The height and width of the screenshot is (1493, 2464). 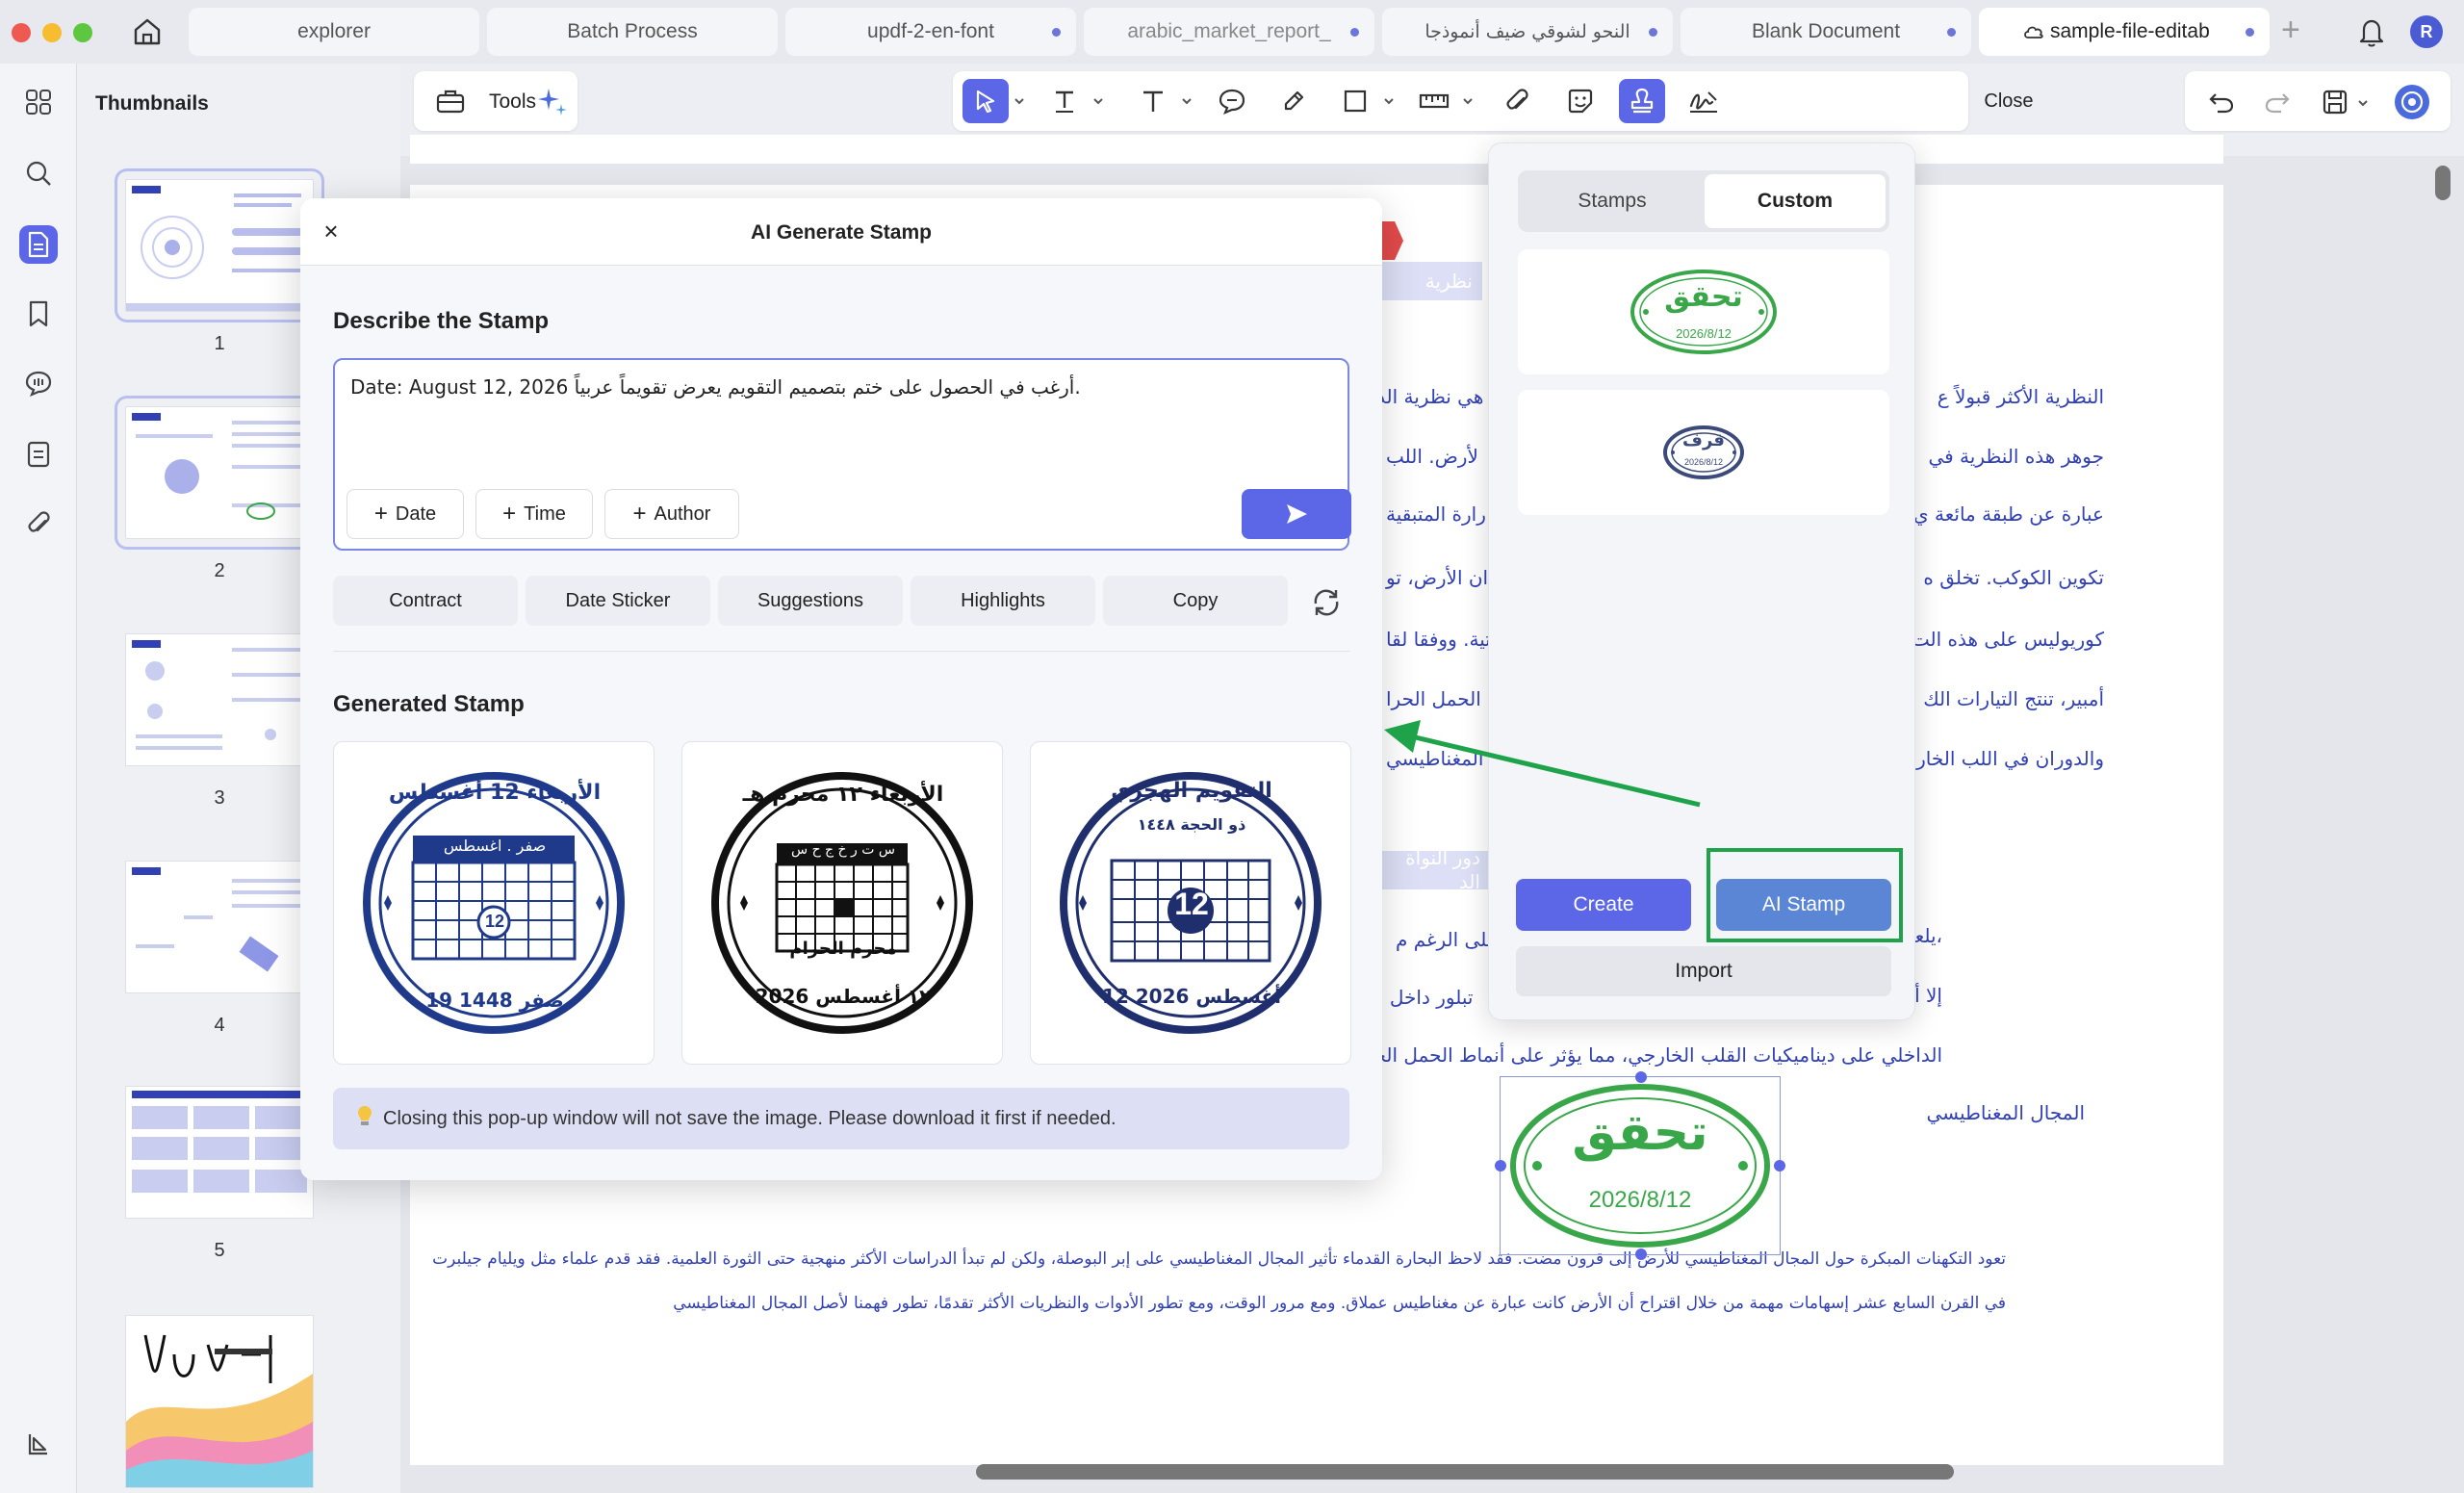 I want to click on stamp-type-segmented-control: Stamps Custom, so click(x=1703, y=201).